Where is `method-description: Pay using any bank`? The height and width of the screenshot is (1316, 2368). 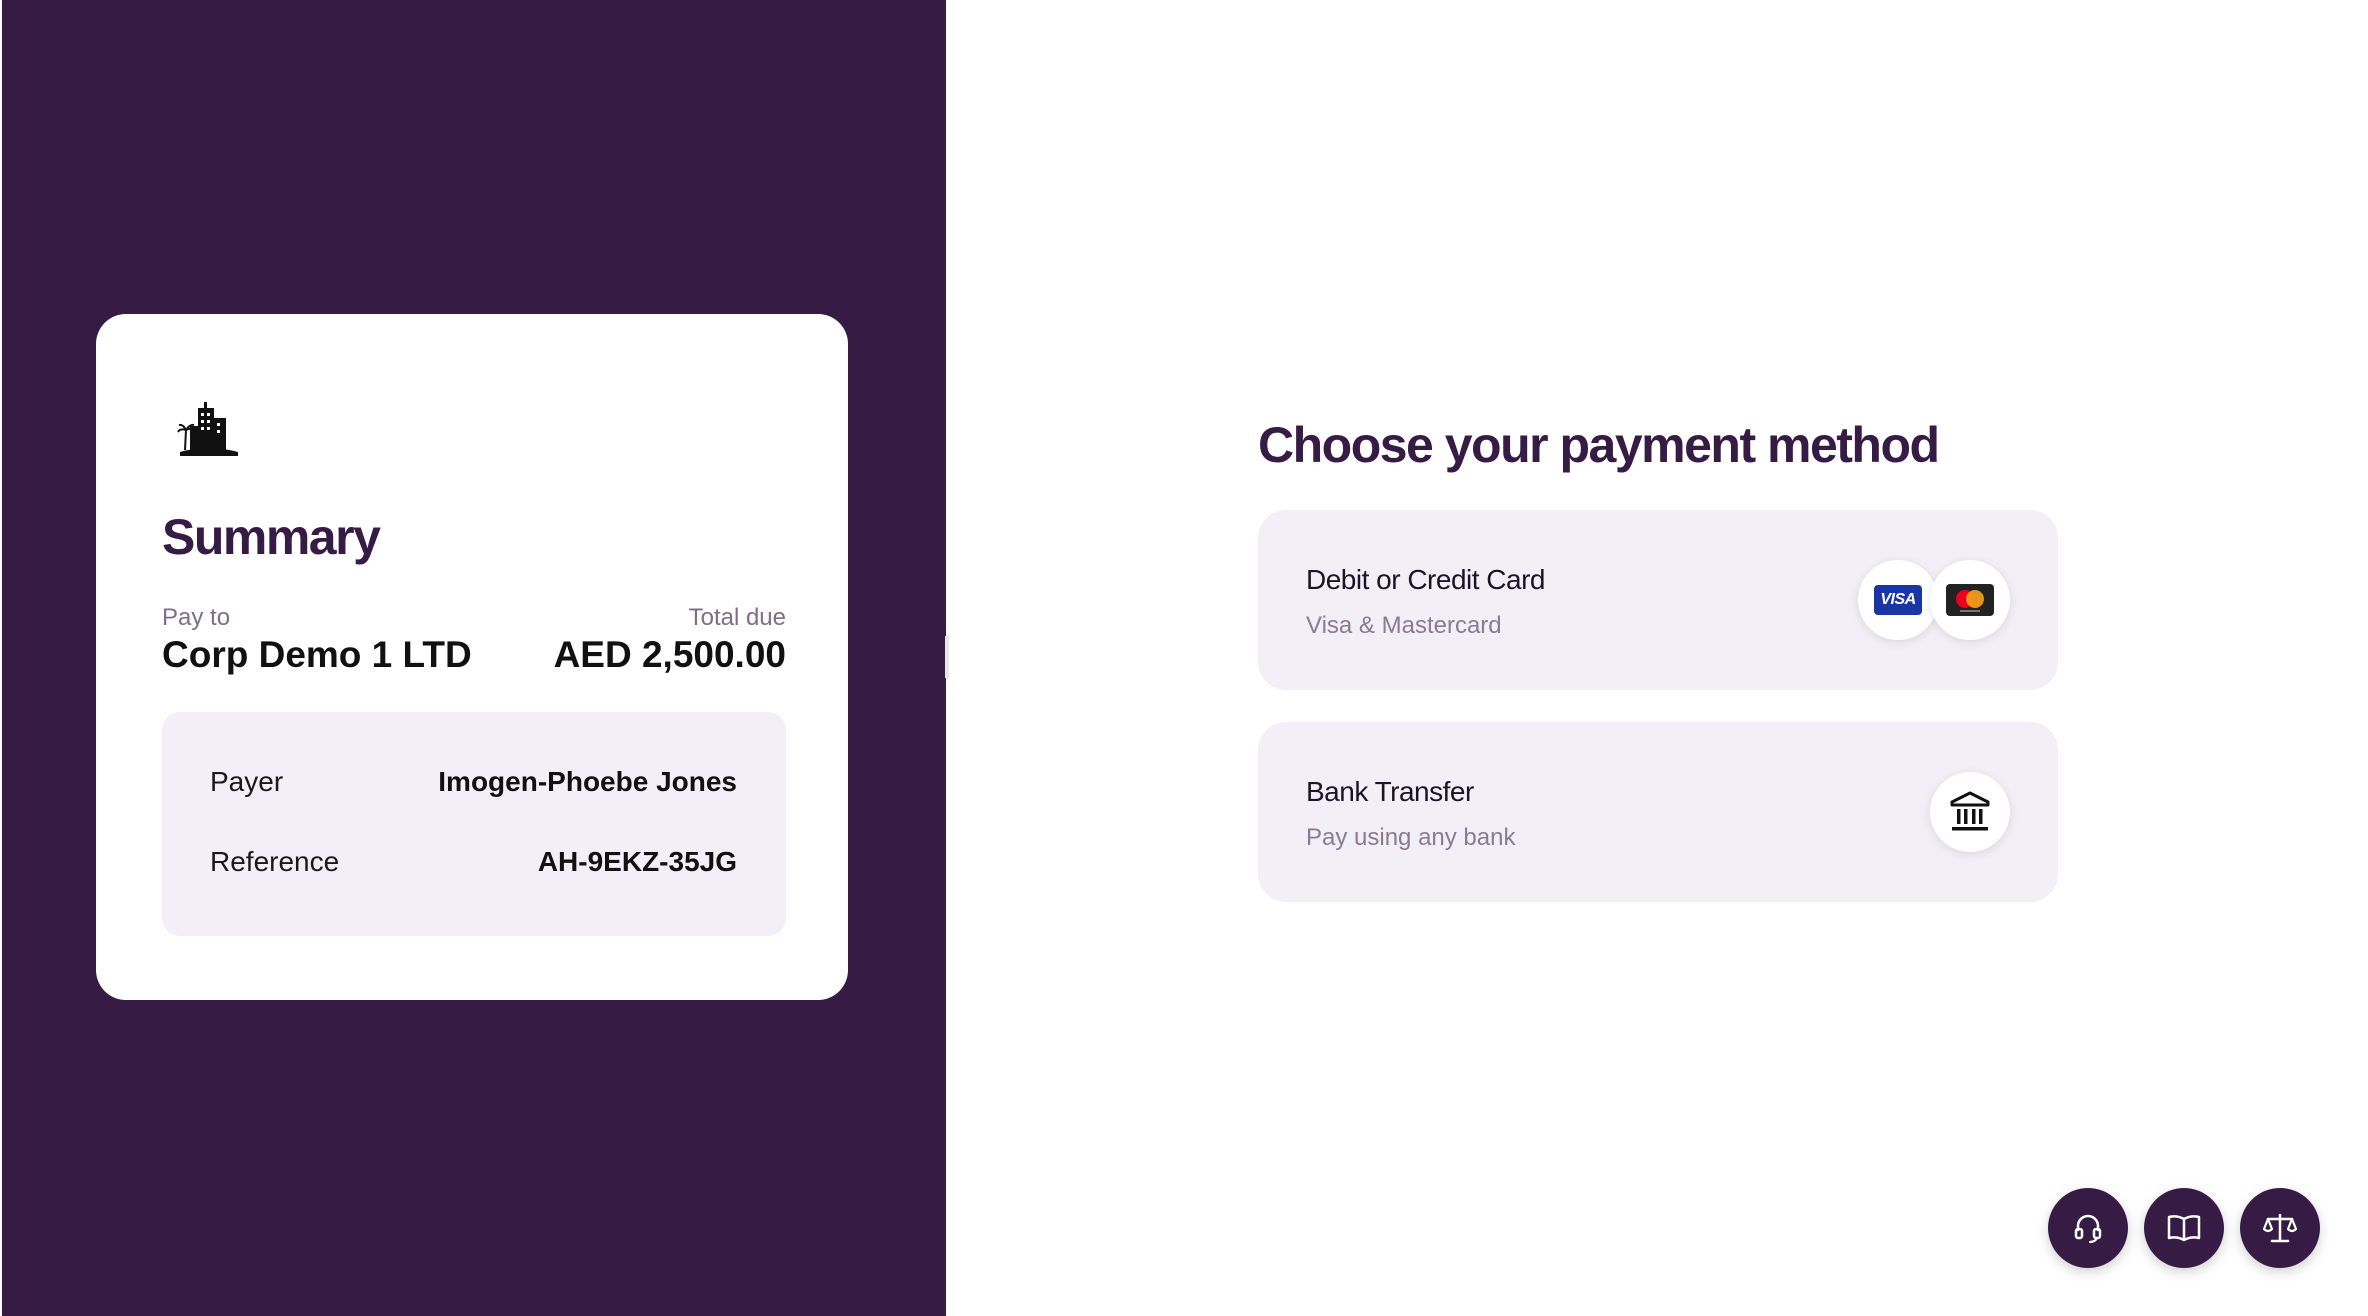
method-description: Pay using any bank is located at coordinates (1411, 837).